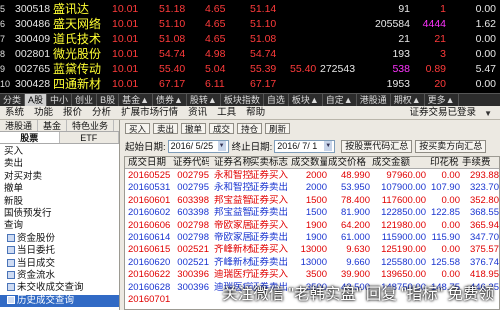  I want to click on quote-current-vol: 538, so click(401, 69).